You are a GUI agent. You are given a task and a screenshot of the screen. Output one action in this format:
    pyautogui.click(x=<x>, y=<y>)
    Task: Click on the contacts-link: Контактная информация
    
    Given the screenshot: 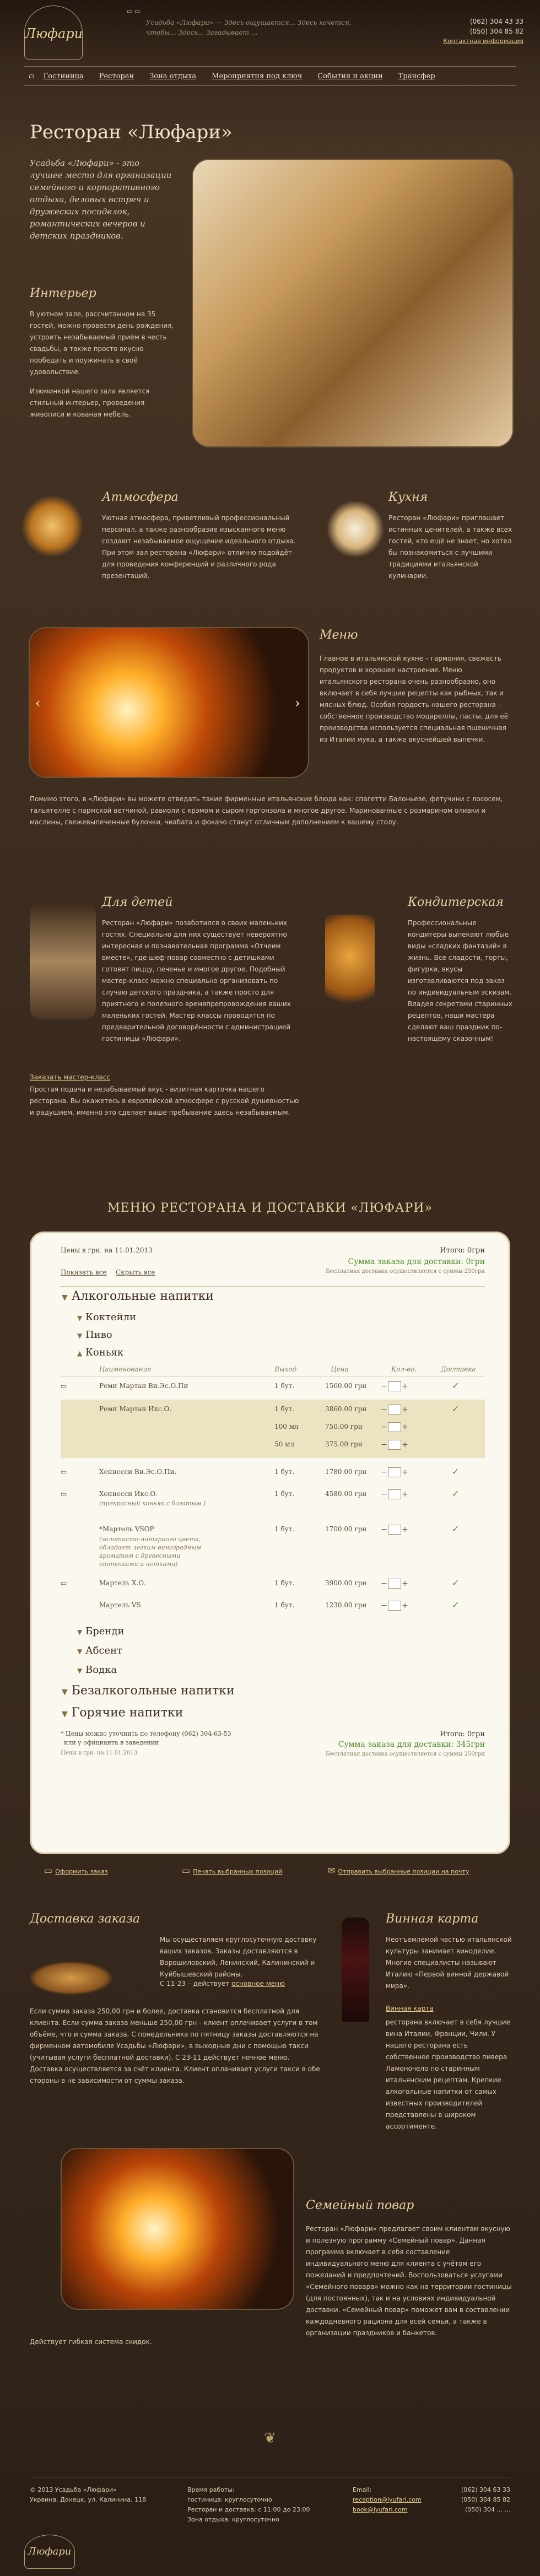 What is the action you would take?
    pyautogui.click(x=471, y=41)
    